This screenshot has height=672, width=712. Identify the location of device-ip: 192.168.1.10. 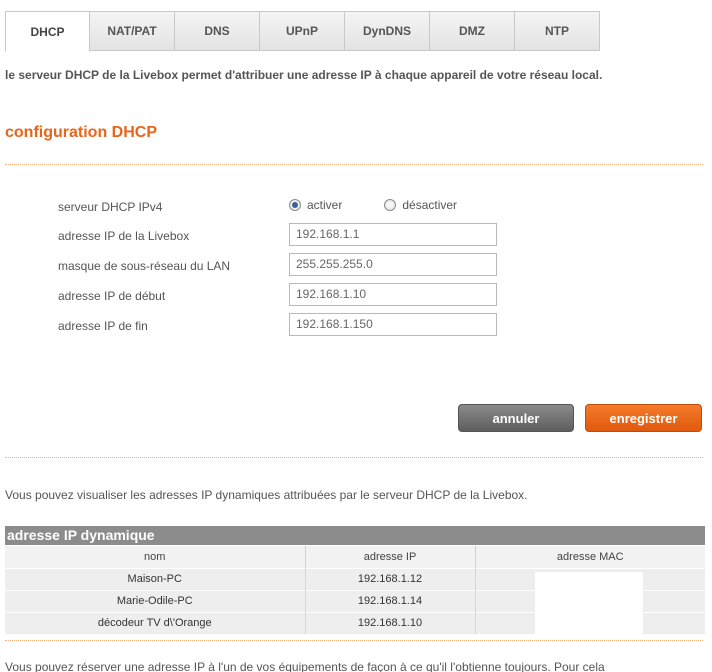
(390, 622).